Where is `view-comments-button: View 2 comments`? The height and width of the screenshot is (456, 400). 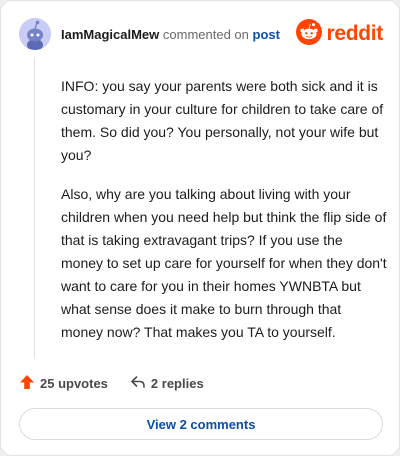
view-comments-button: View 2 comments is located at coordinates (201, 424).